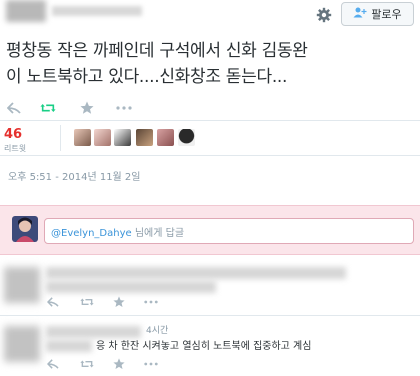 Image resolution: width=420 pixels, height=376 pixels. I want to click on reply-mention: @Evelyn_Dahye, so click(91, 233).